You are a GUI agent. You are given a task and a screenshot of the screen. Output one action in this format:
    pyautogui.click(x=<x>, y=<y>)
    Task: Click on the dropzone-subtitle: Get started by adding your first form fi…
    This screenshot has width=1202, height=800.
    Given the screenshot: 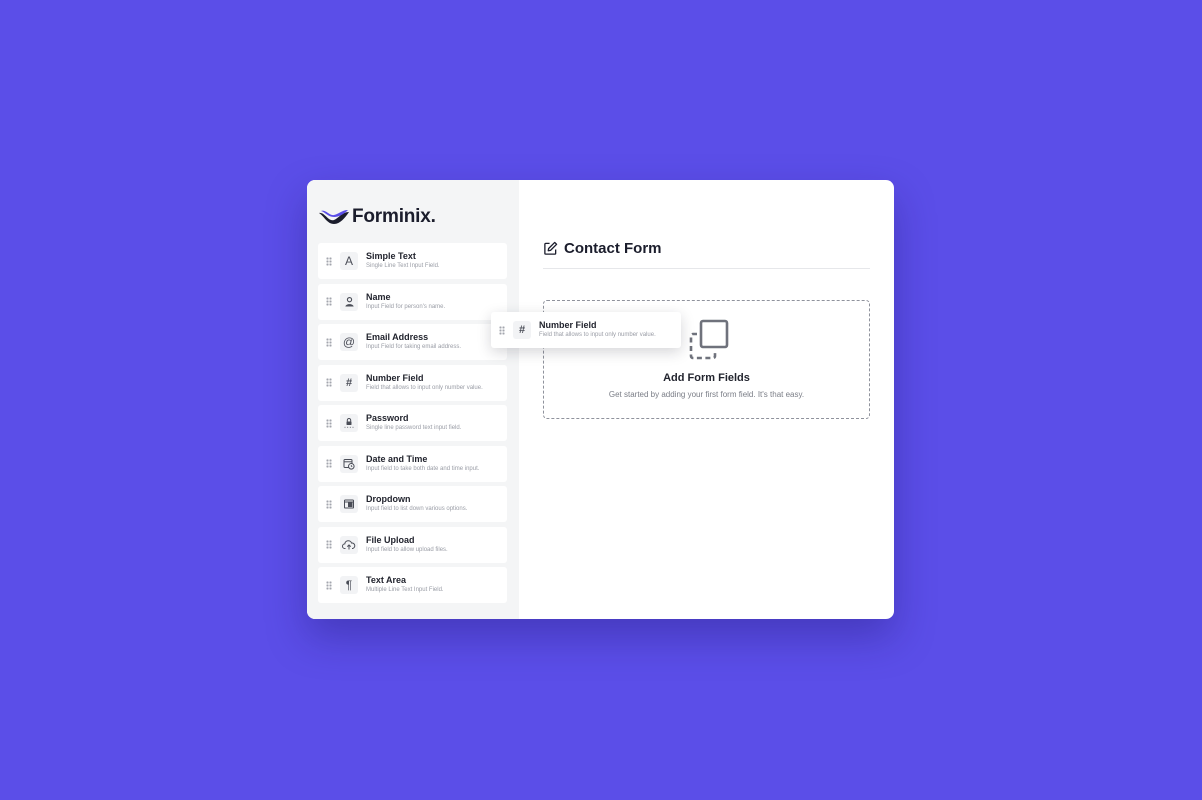 What is the action you would take?
    pyautogui.click(x=706, y=394)
    